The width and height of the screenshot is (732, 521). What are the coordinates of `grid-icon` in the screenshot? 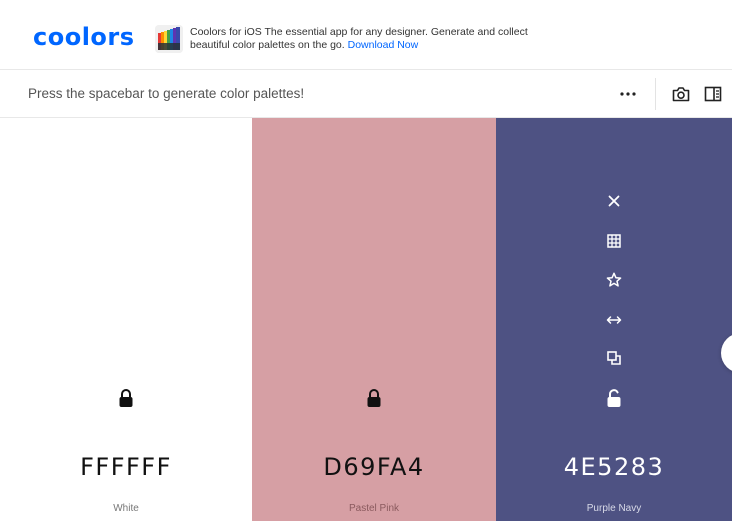 It's located at (614, 241).